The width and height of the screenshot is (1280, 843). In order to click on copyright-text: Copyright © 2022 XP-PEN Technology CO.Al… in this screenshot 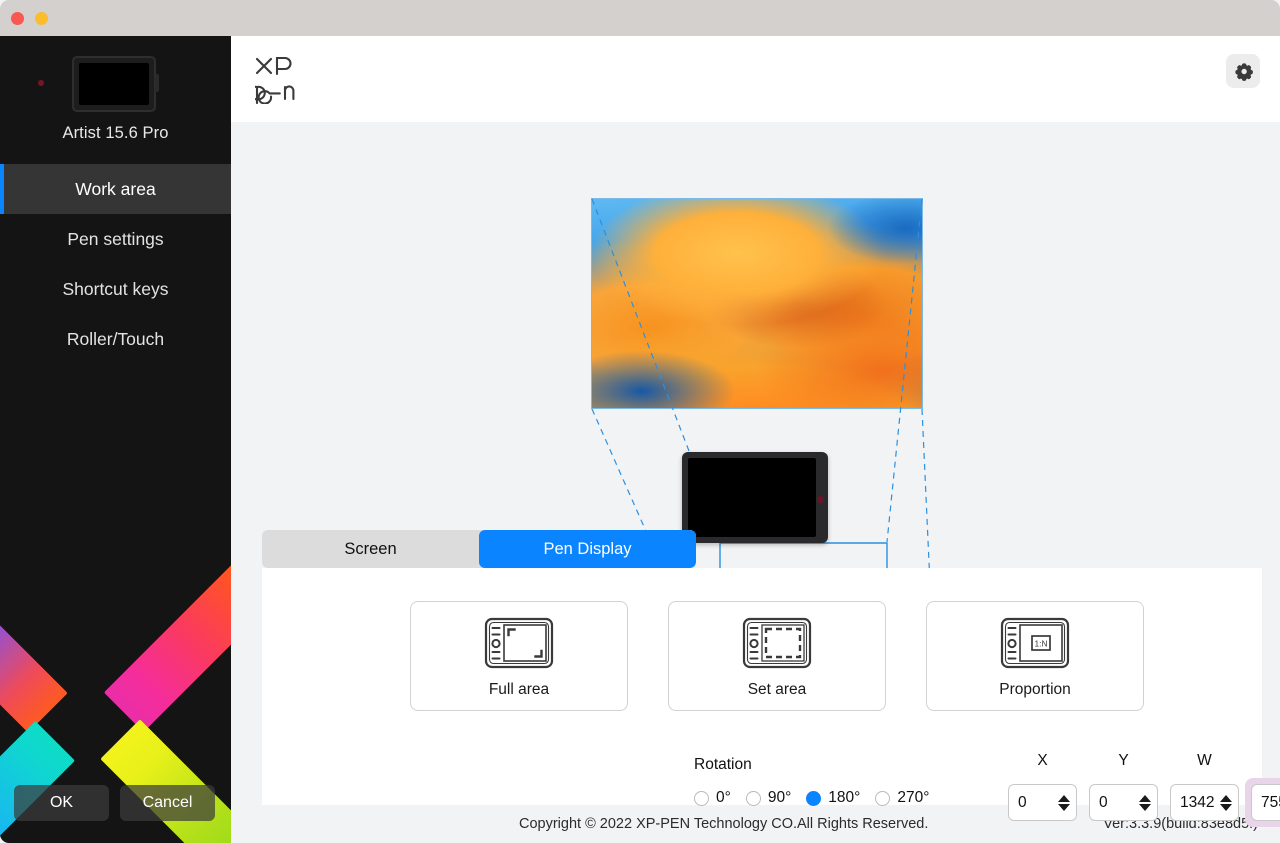, I will do `click(724, 824)`.